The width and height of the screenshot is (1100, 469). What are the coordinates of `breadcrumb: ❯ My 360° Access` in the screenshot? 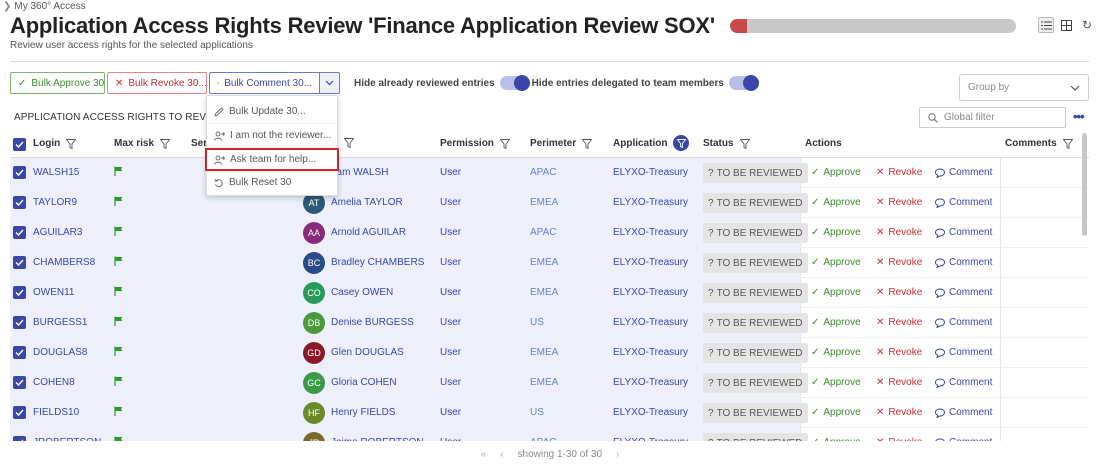 It's located at (44, 6).